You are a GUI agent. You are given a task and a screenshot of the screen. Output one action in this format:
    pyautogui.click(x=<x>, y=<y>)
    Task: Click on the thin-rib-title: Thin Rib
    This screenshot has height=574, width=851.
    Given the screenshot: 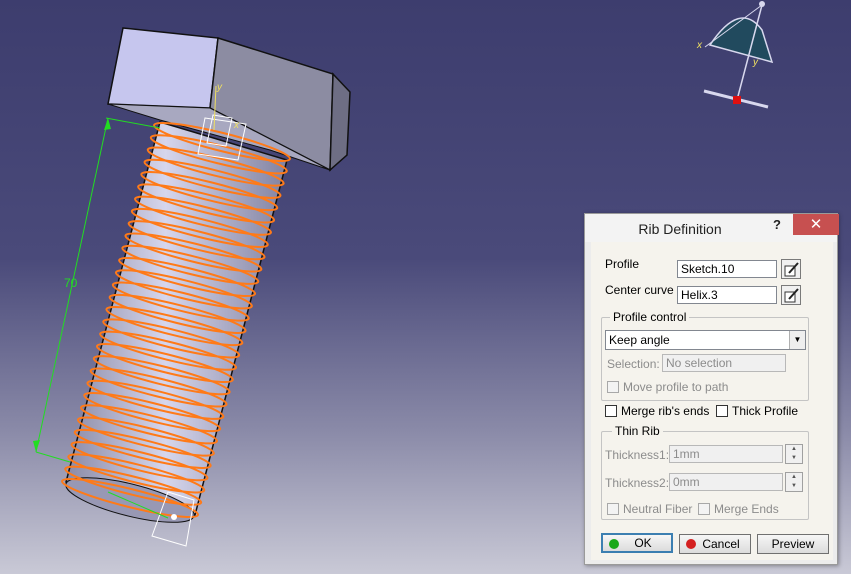 What is the action you would take?
    pyautogui.click(x=637, y=431)
    